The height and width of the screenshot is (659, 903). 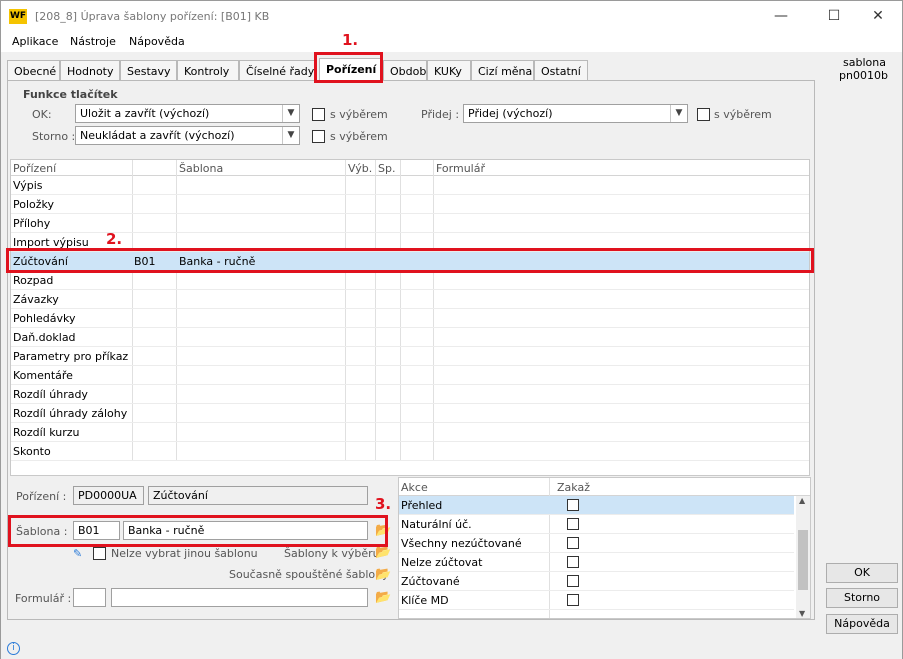 What do you see at coordinates (502, 70) in the screenshot?
I see `tab-cizi-mena: Cizí měna` at bounding box center [502, 70].